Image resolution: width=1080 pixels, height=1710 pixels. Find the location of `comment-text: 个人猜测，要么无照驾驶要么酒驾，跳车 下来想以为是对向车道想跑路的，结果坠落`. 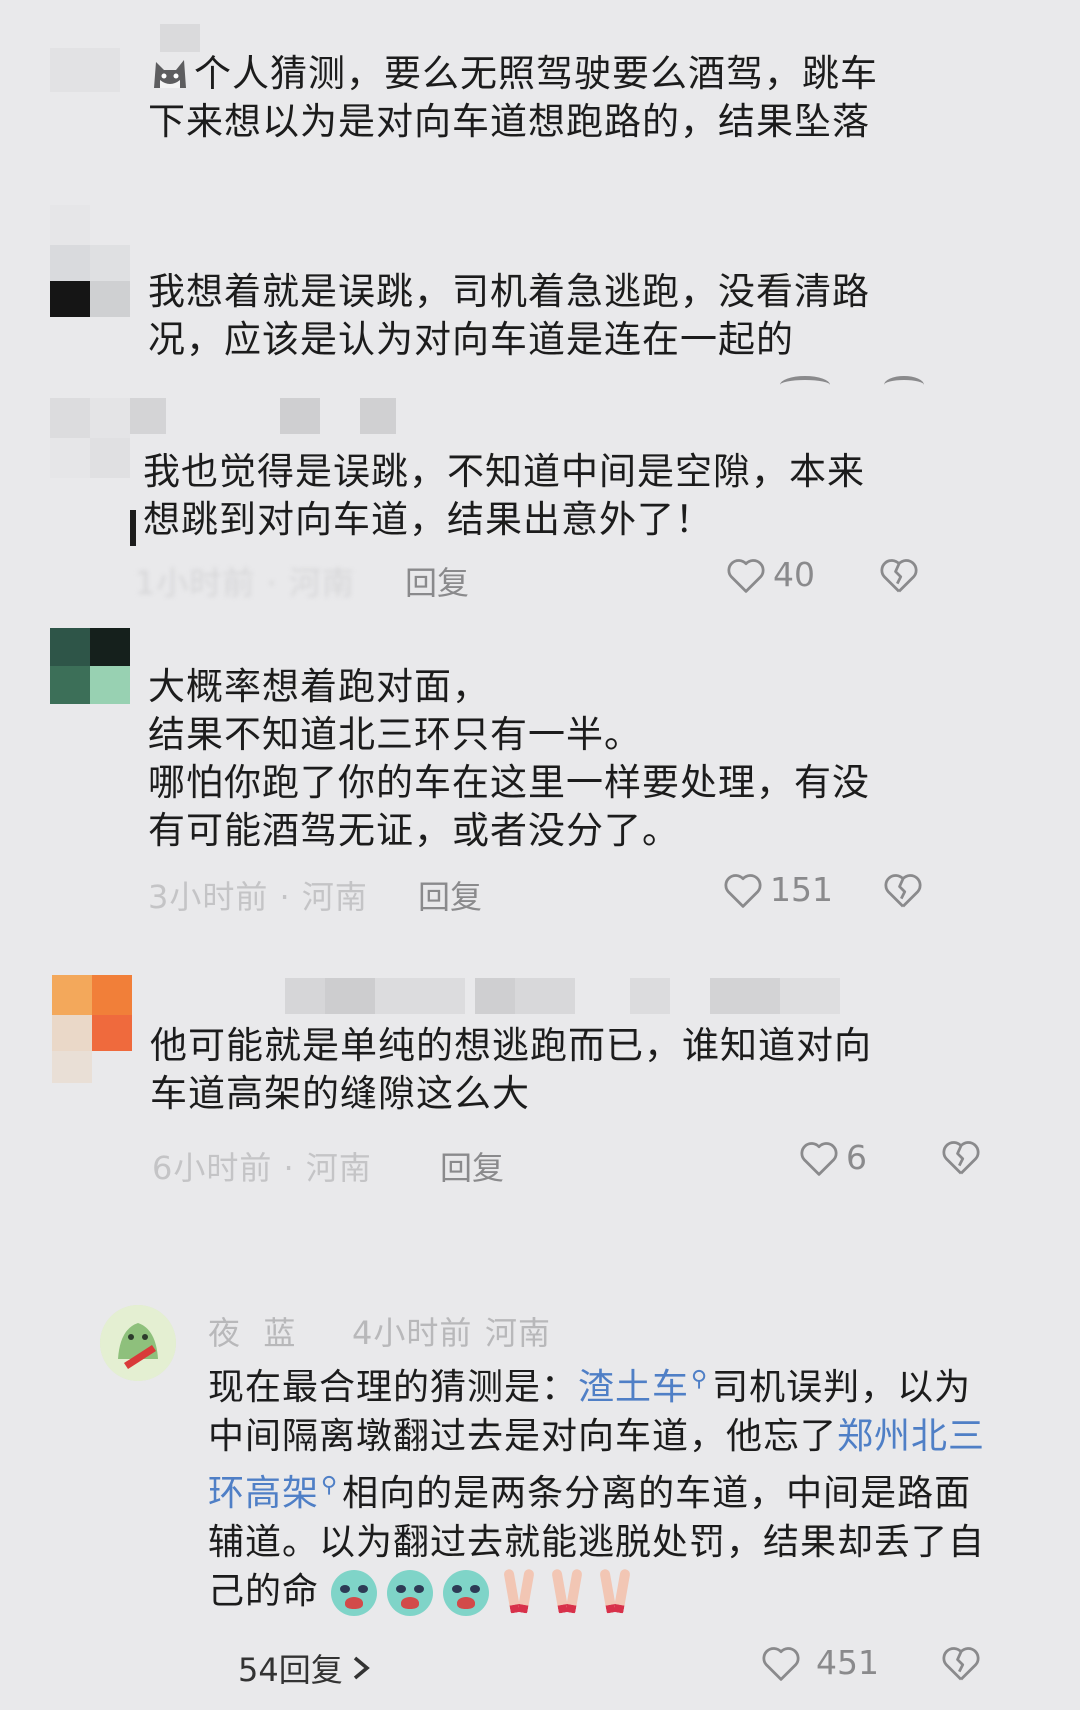

comment-text: 个人猜测，要么无照驾驶要么酒驾，跳车 下来想以为是对向车道想跑路的，结果坠落 is located at coordinates (513, 97).